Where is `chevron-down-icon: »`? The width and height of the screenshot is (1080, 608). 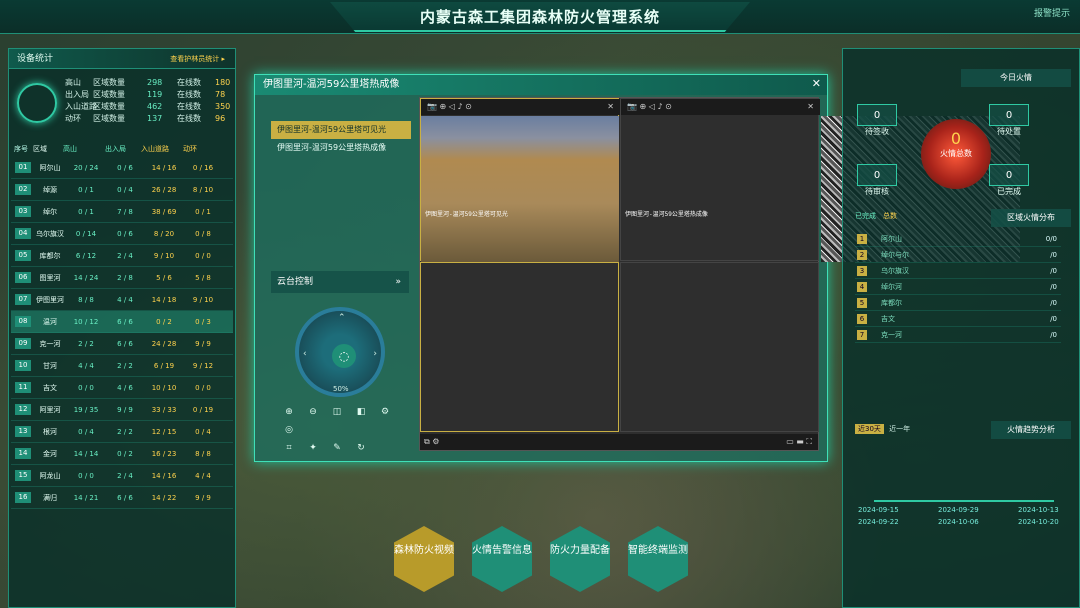 chevron-down-icon: » is located at coordinates (398, 282).